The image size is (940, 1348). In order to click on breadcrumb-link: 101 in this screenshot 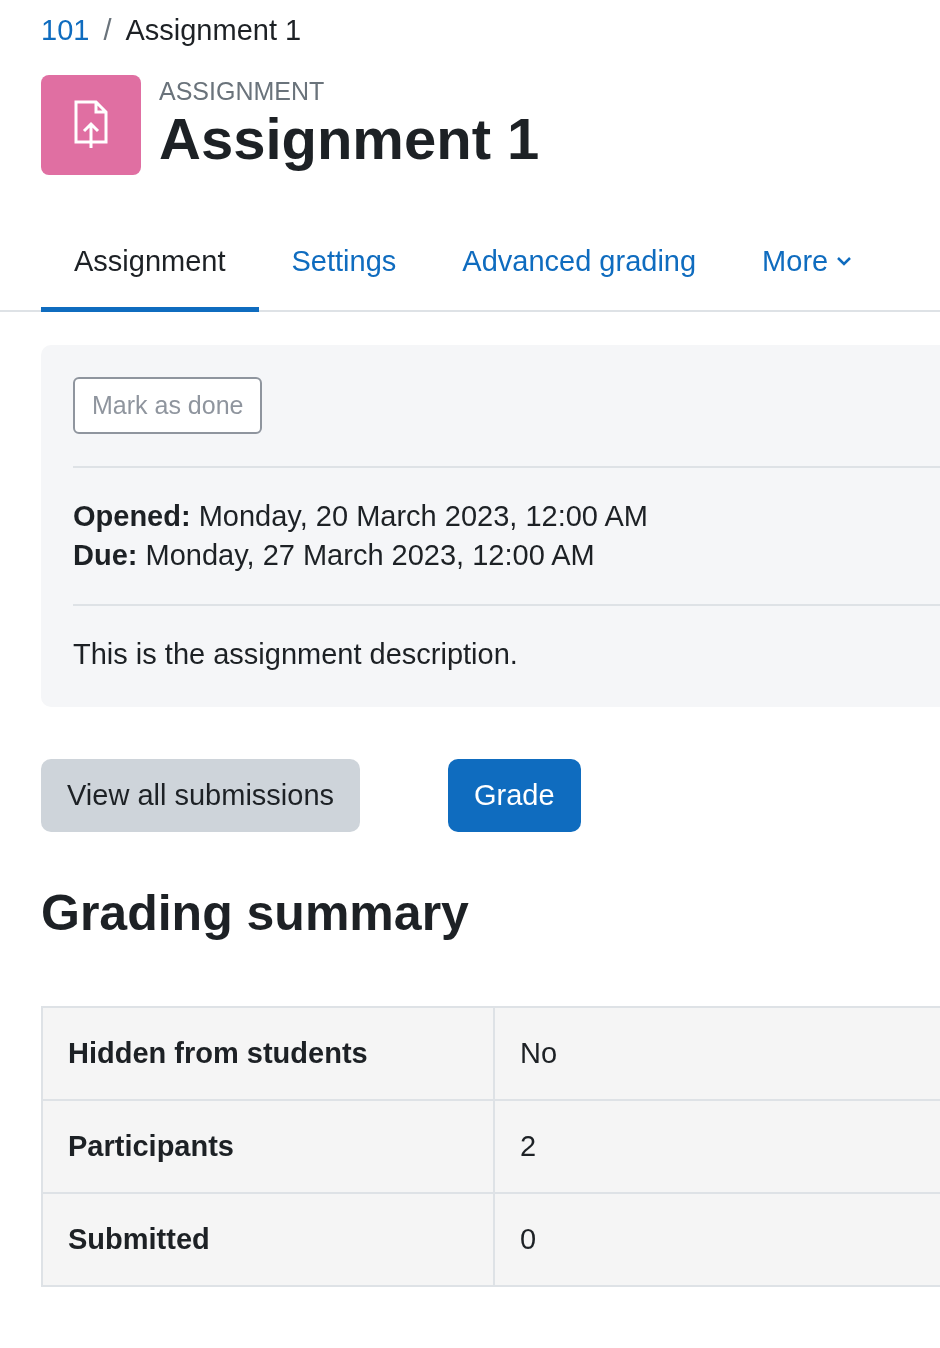, I will do `click(65, 30)`.